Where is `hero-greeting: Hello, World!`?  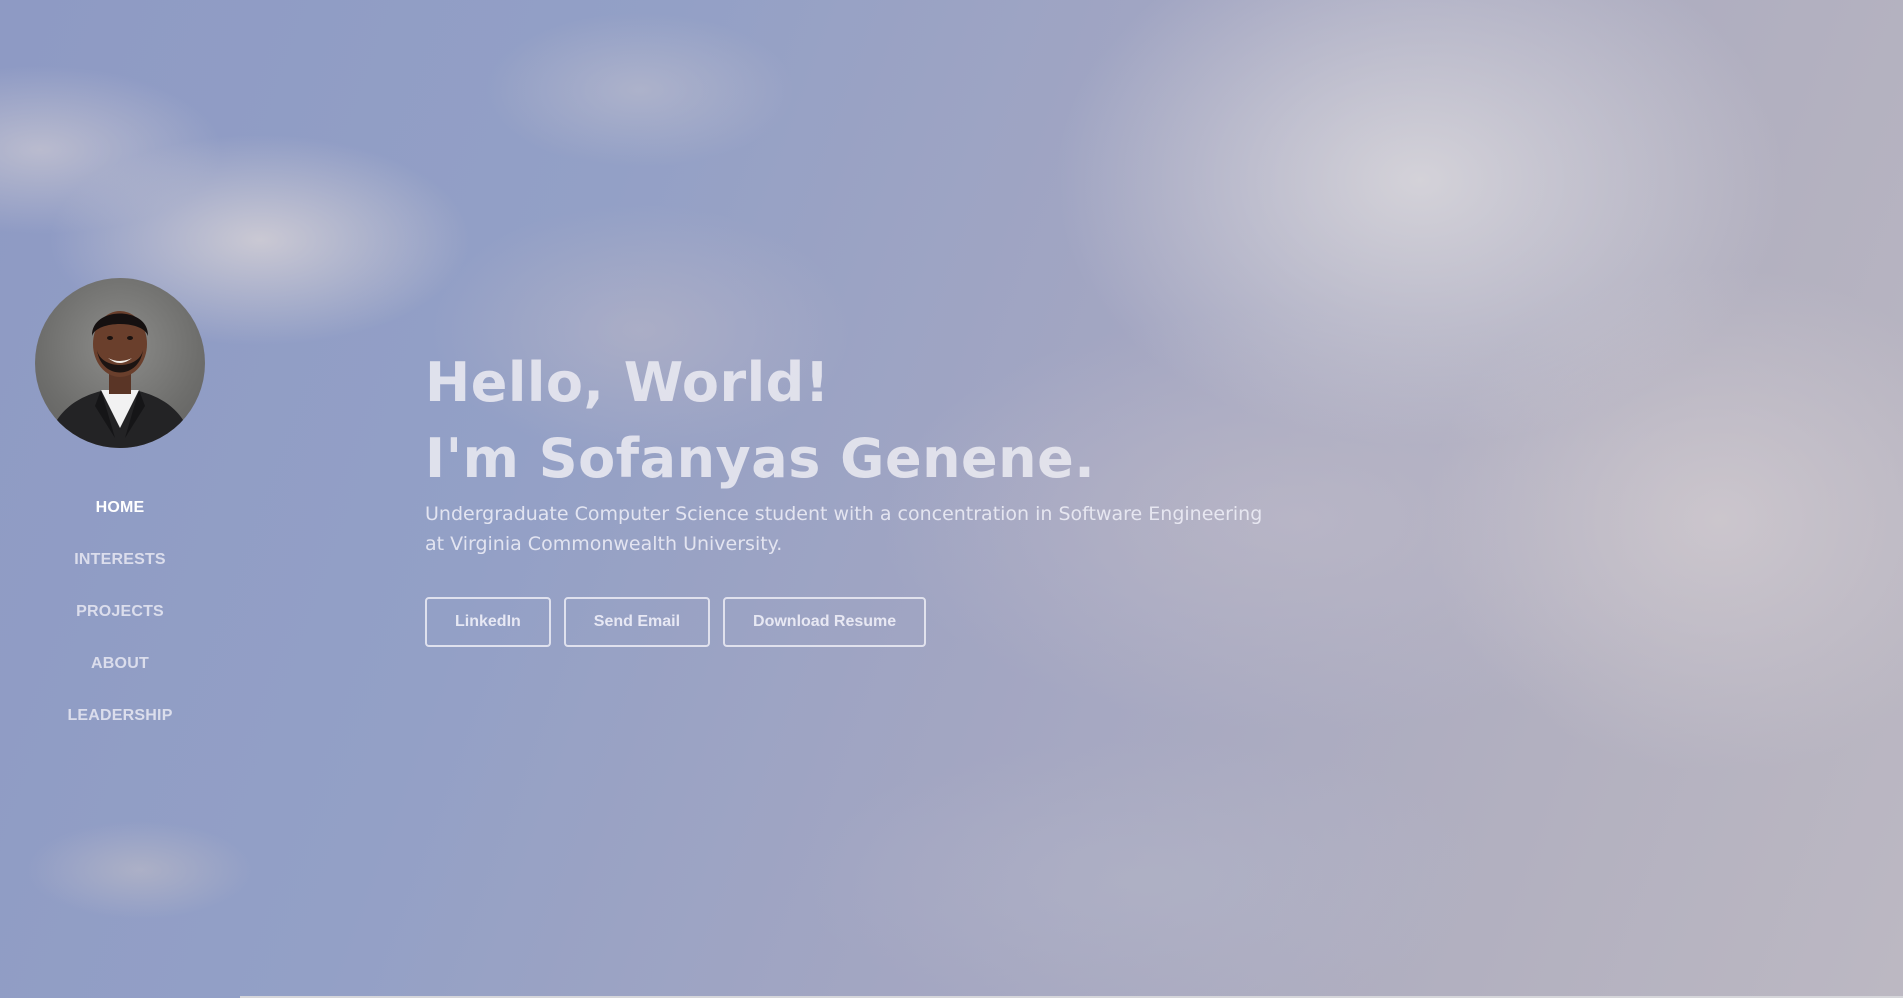
hero-greeting: Hello, World! is located at coordinates (627, 382).